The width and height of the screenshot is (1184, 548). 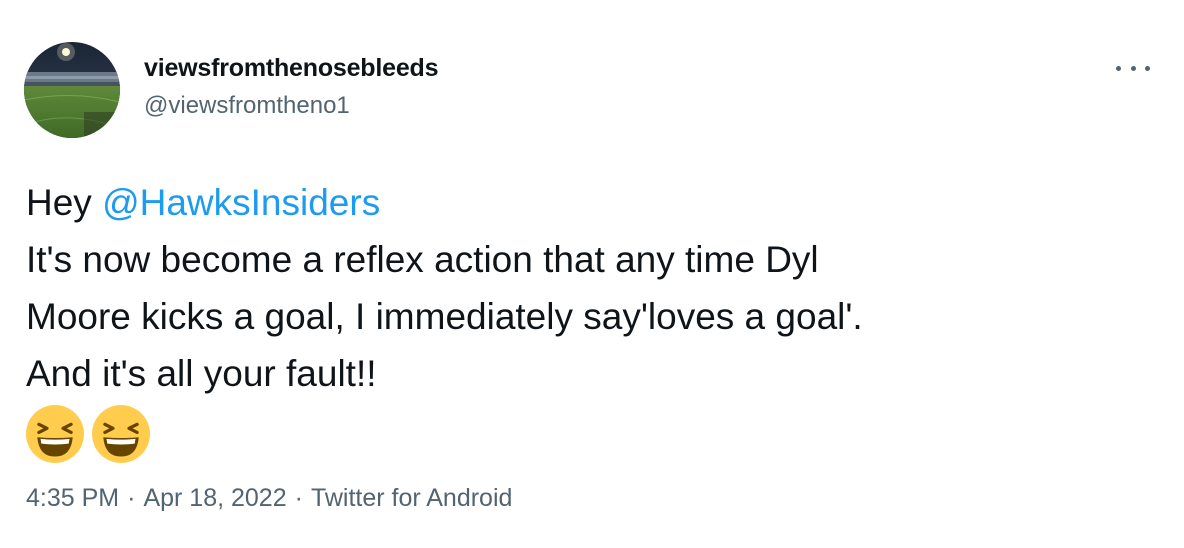 I want to click on tweet-meta: 4:35 PM · Apr 18, 2022 · Twitter for Android, so click(x=269, y=498).